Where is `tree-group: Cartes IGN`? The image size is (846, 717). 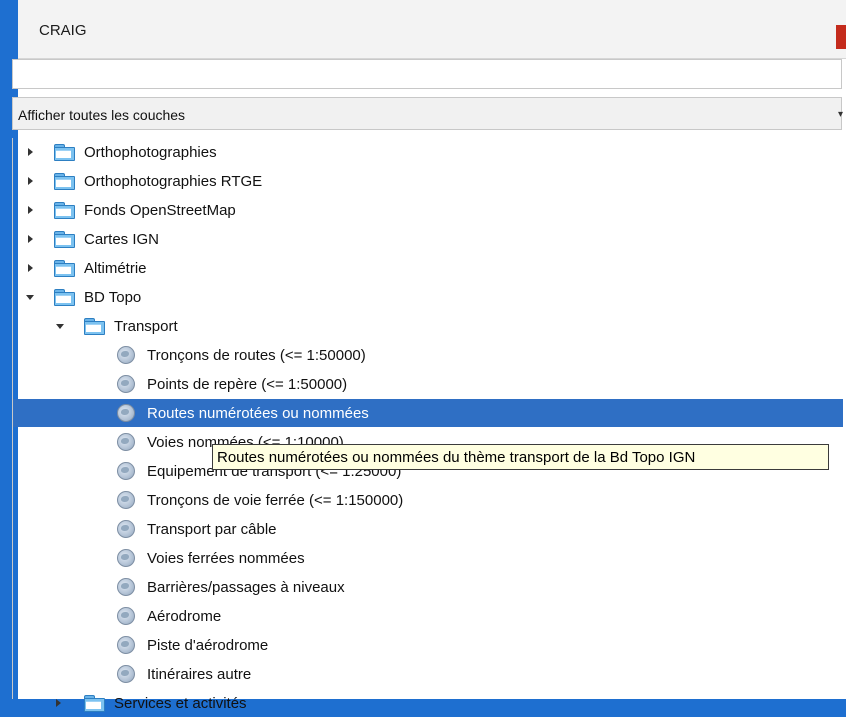 tree-group: Cartes IGN is located at coordinates (428, 239).